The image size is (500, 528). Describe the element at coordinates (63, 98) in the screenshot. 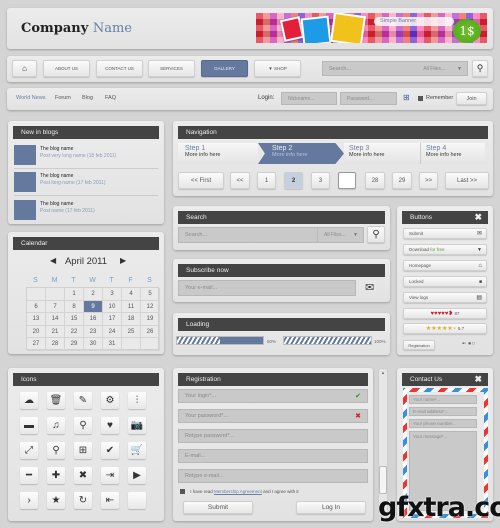

I see `link-forum: Forum` at that location.